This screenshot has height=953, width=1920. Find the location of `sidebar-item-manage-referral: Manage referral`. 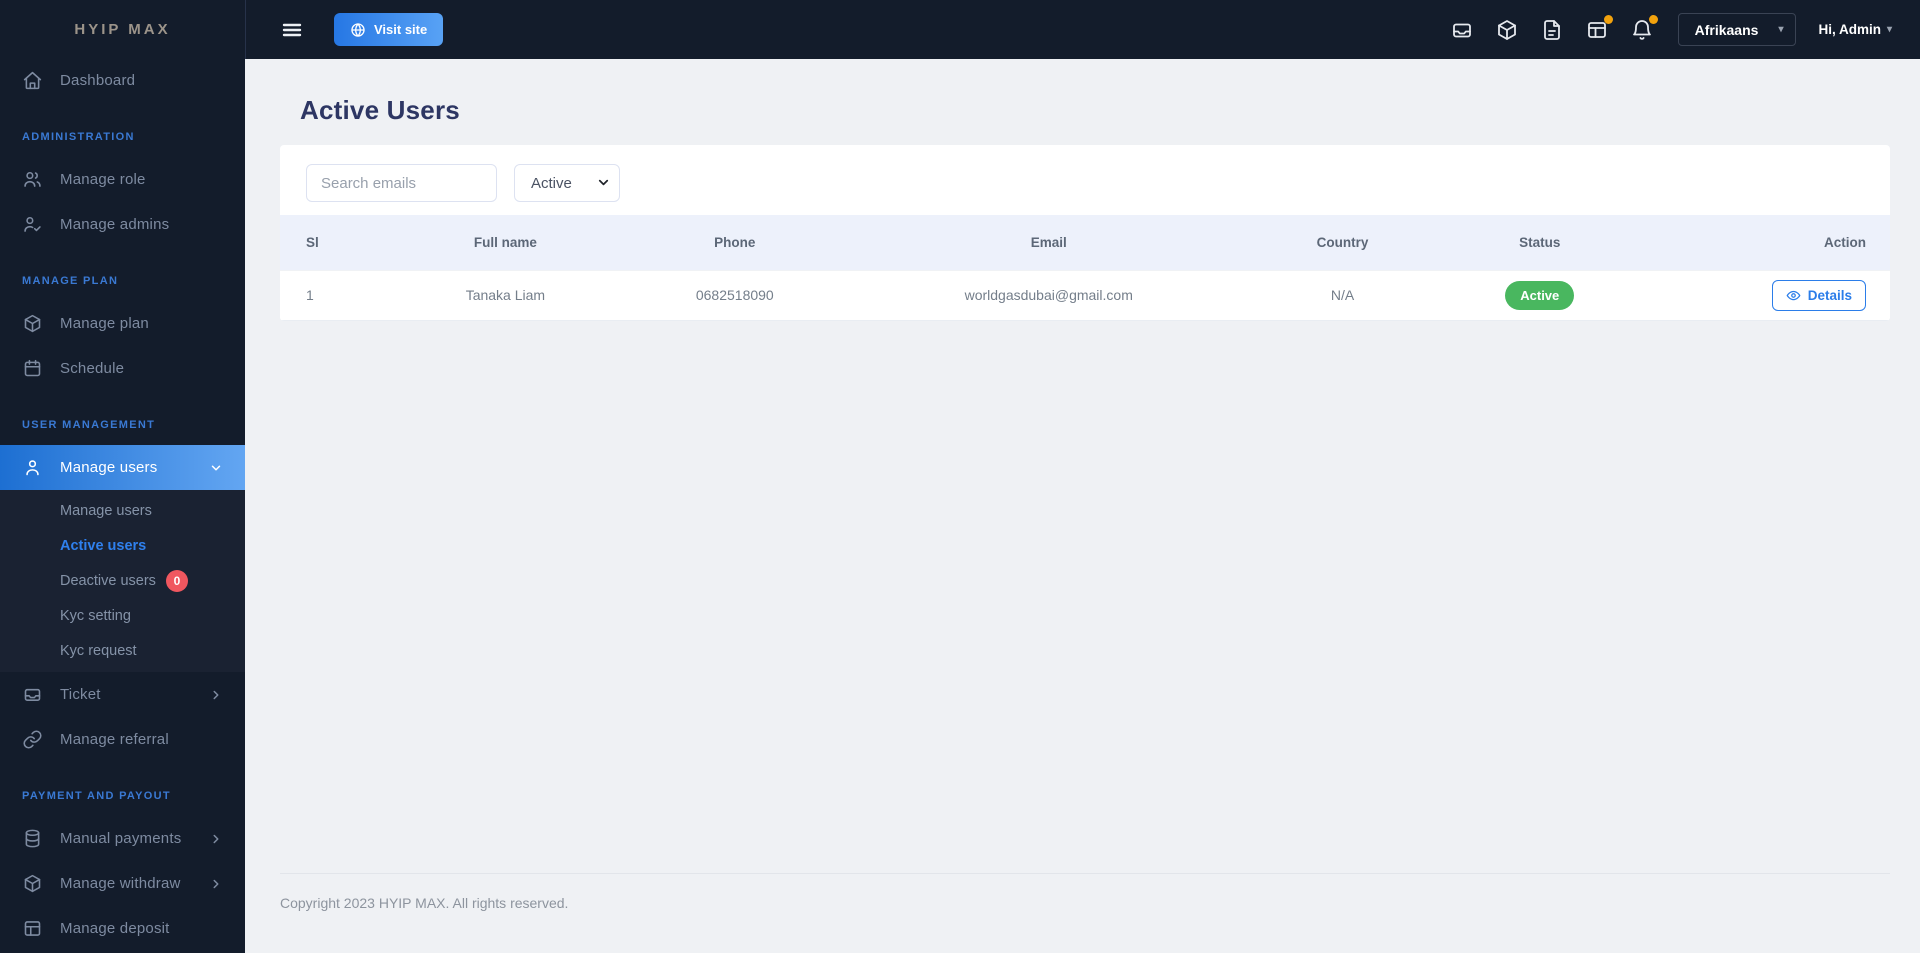

sidebar-item-manage-referral: Manage referral is located at coordinates (122, 739).